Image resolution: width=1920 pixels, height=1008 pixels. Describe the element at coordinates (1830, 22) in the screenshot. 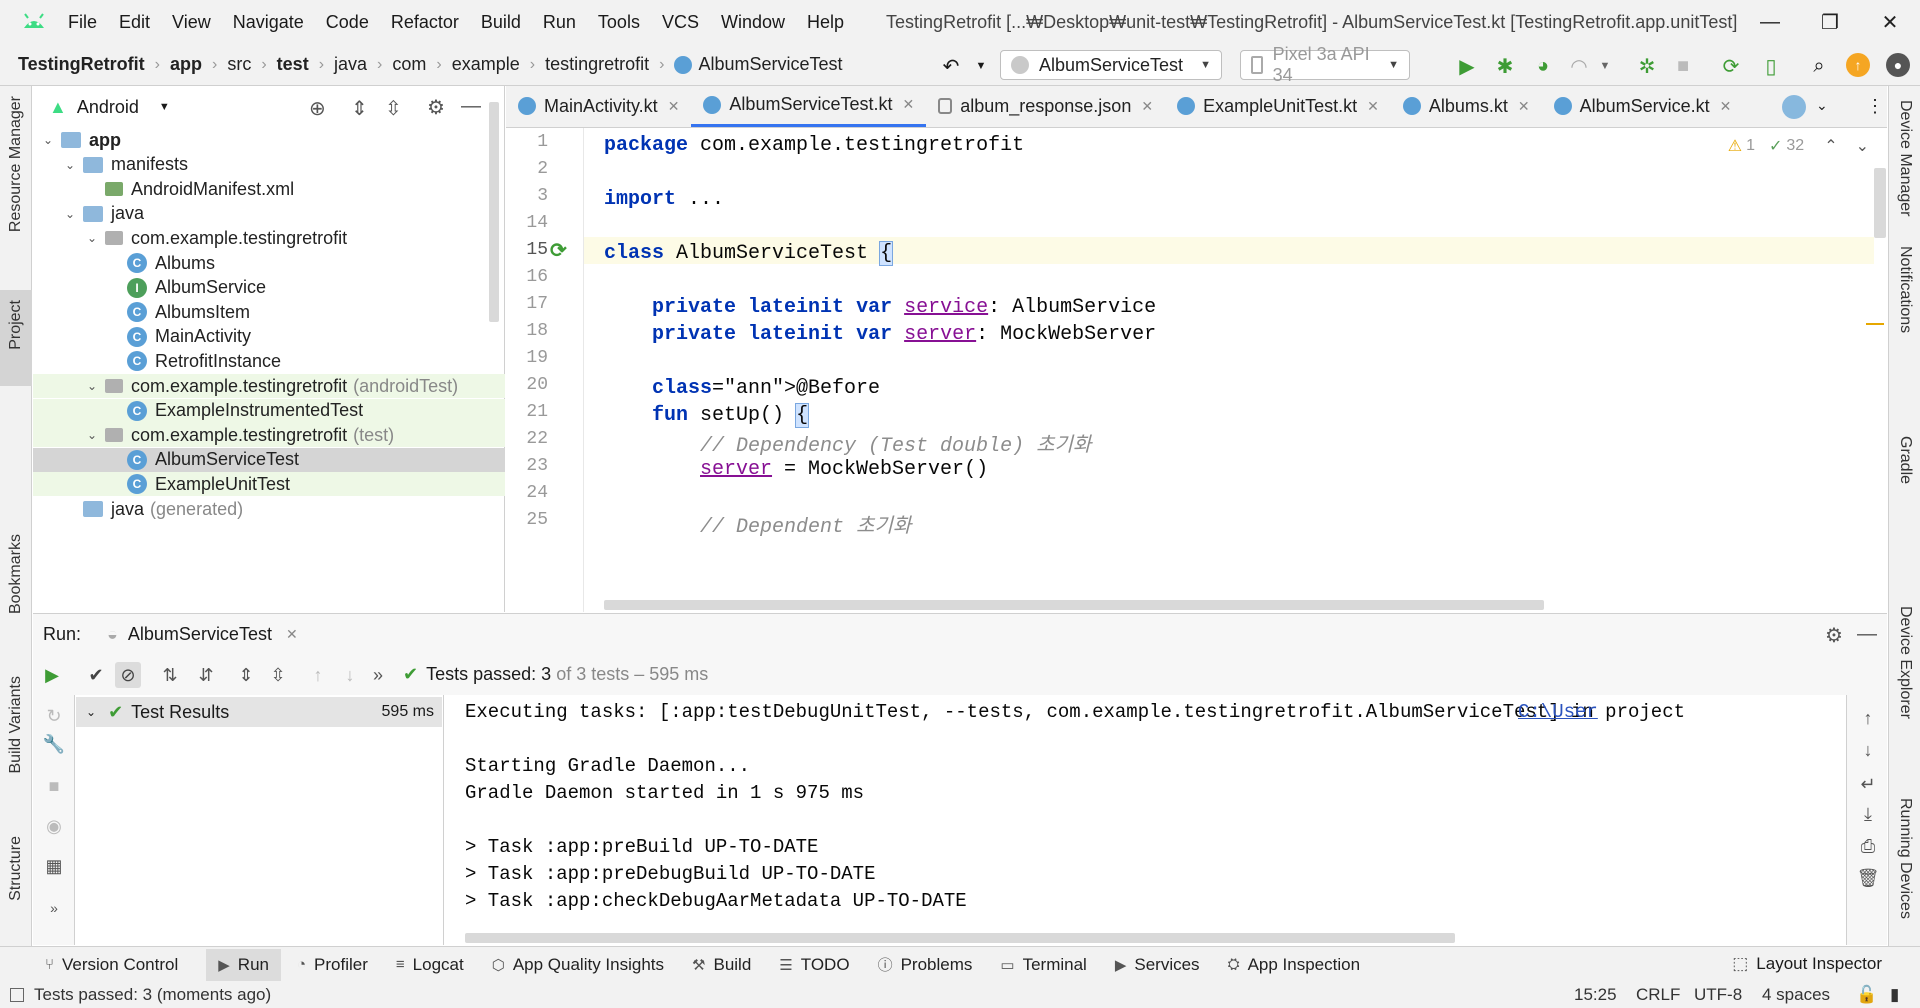

I see `restore-button: ❐` at that location.